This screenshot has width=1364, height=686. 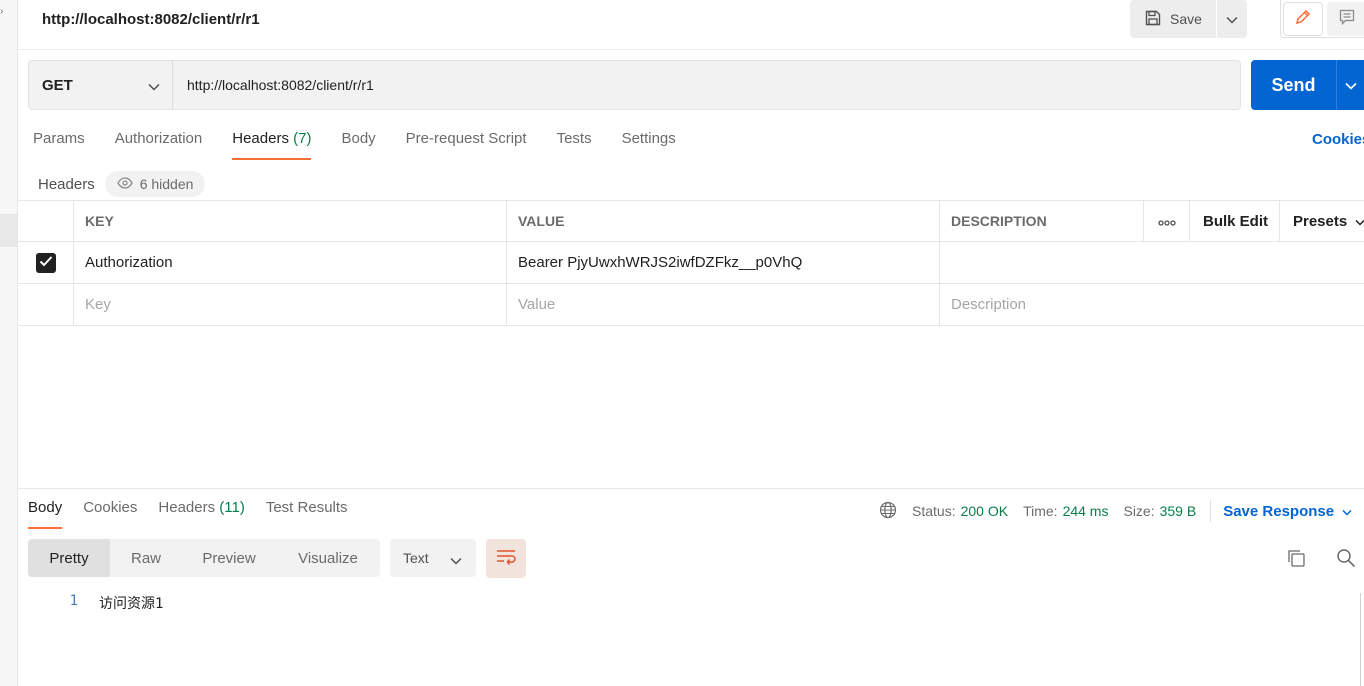 I want to click on response-tabs: Body Cookies Headers (11) Test Results, so click(x=198, y=514).